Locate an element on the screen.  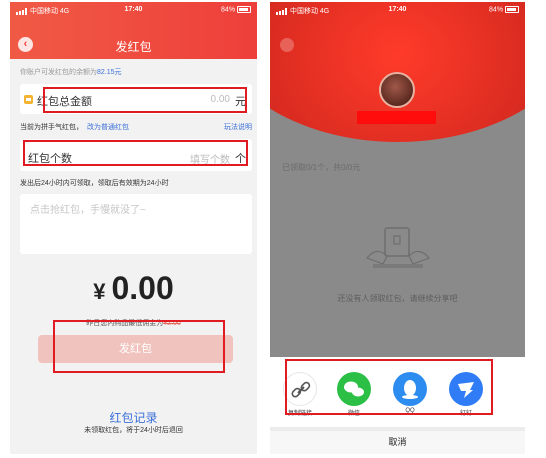
empty-state-text: 还没有人领取红包，请继续分享吧 is located at coordinates (397, 298).